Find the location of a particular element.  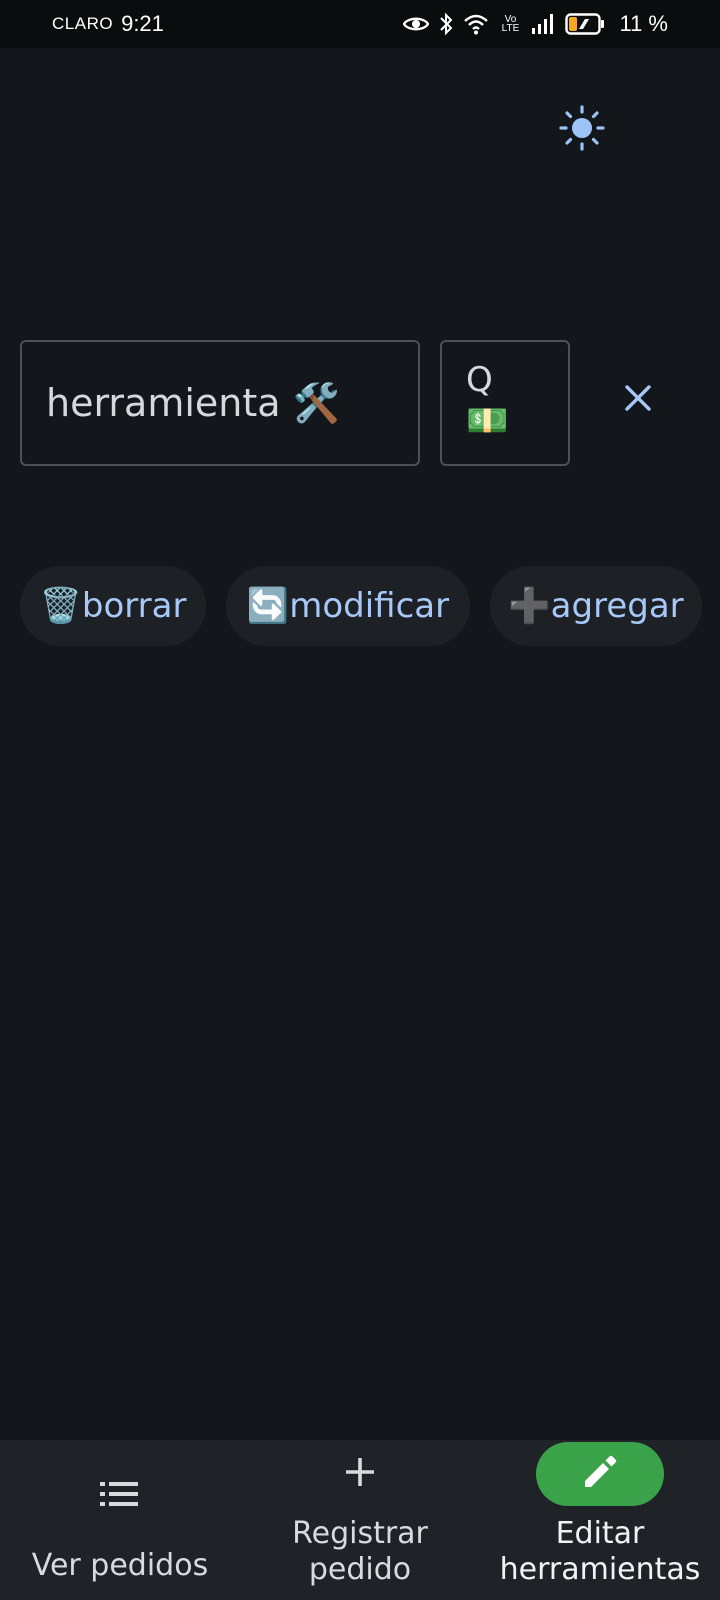

nav-orders-icon-wrap is located at coordinates (120, 1496).